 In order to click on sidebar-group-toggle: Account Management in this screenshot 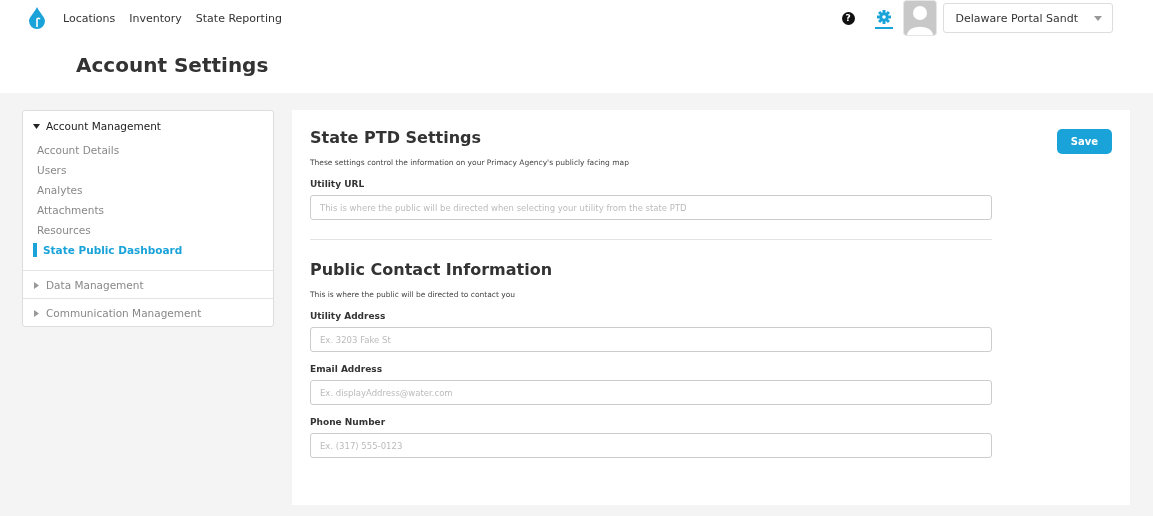, I will do `click(148, 125)`.